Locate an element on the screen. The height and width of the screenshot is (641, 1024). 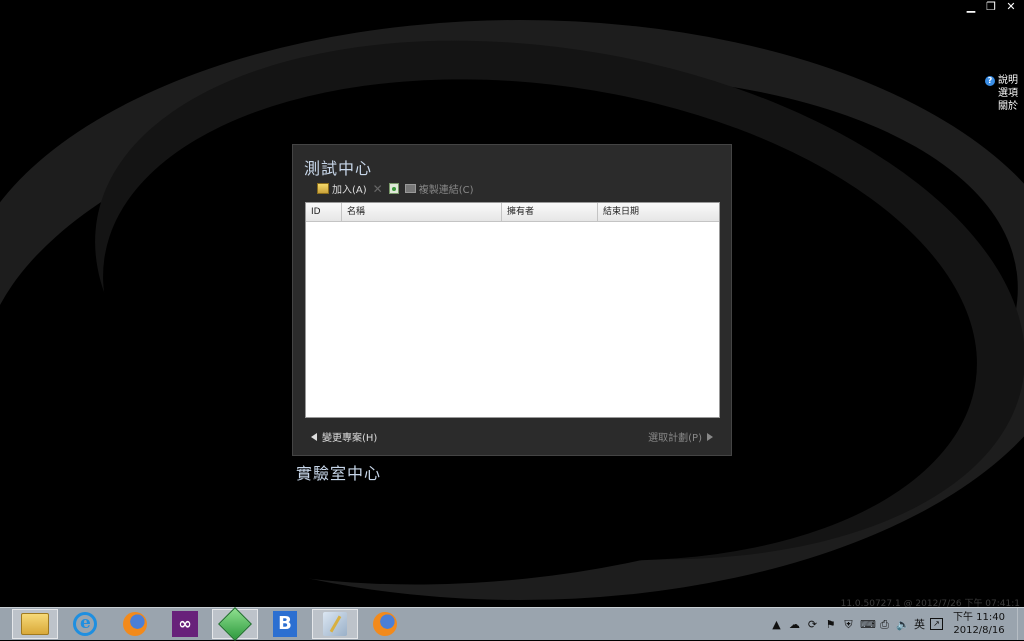
column-id: ID is located at coordinates (324, 212).